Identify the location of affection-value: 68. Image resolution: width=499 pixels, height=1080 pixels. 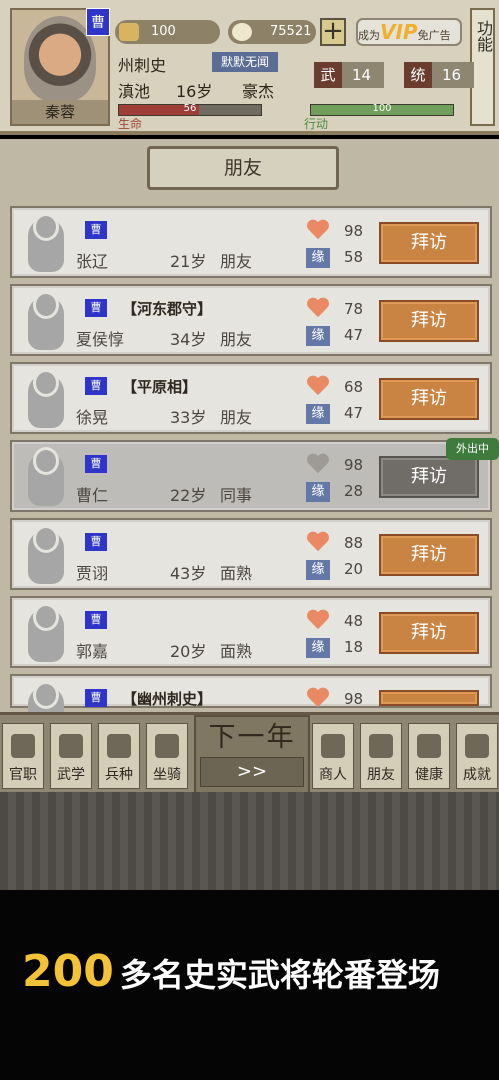
(354, 387).